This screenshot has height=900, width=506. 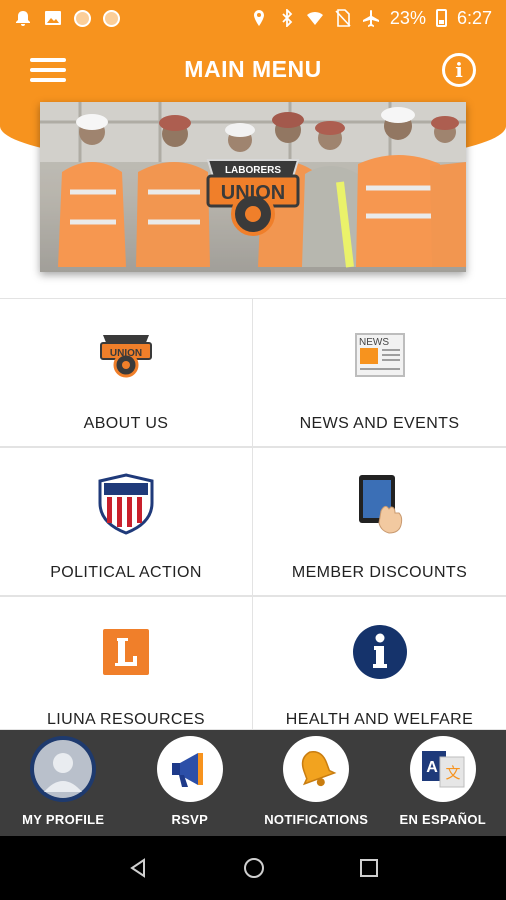 I want to click on menu-item-health-and-welfare: HEALTH AND WELFARE, so click(x=379, y=663).